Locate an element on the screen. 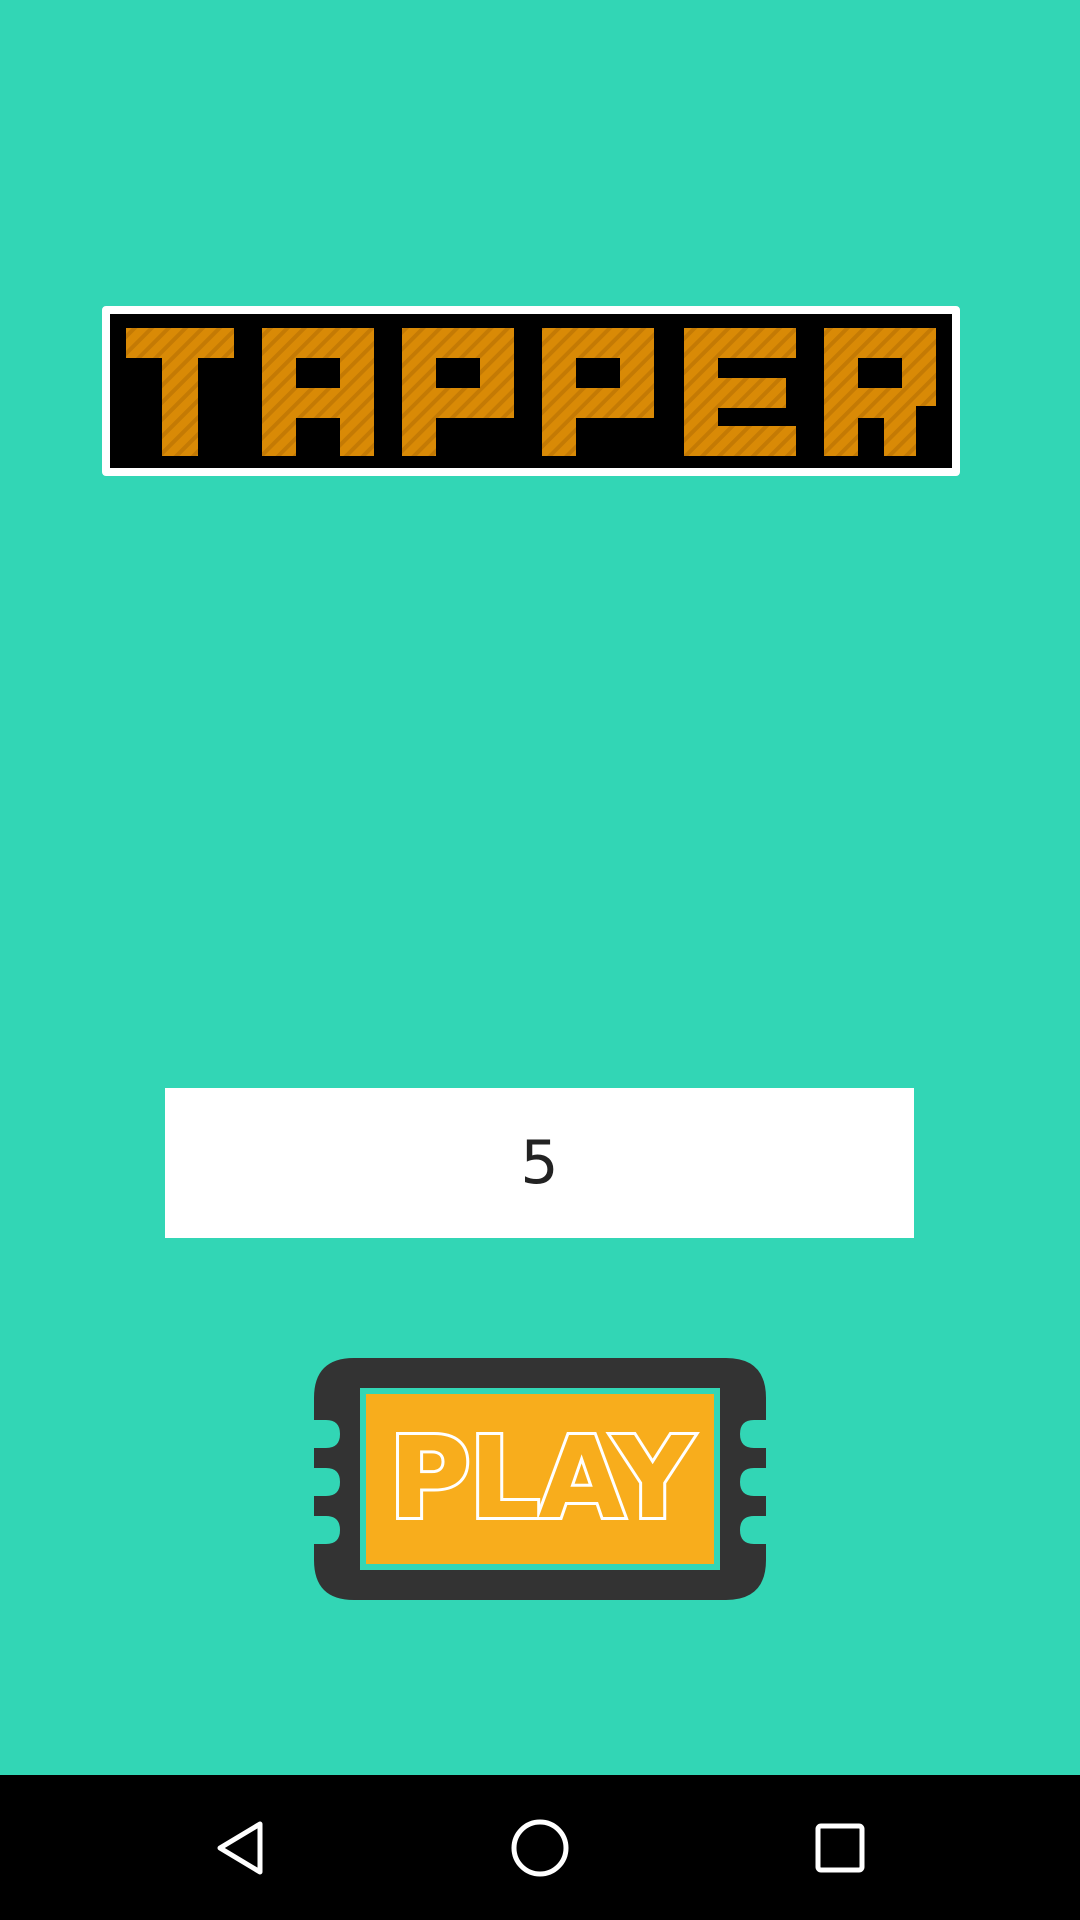 This screenshot has width=1080, height=1920. tapper-logo is located at coordinates (531, 396).